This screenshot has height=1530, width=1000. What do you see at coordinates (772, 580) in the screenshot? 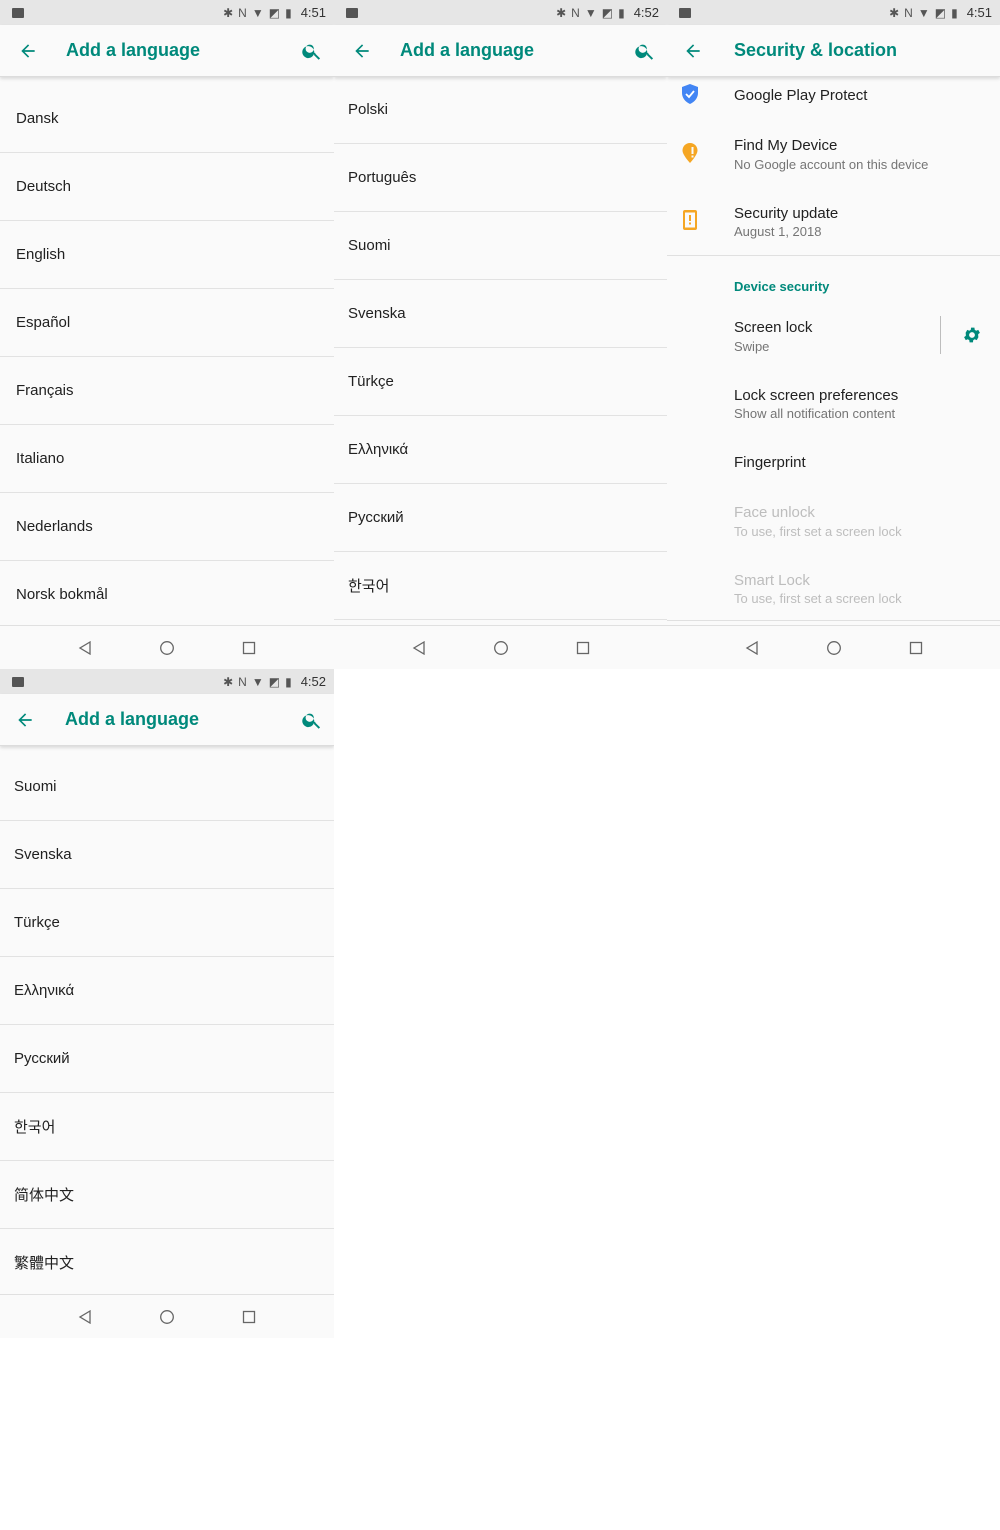
I see `item-title: Smart Lock` at bounding box center [772, 580].